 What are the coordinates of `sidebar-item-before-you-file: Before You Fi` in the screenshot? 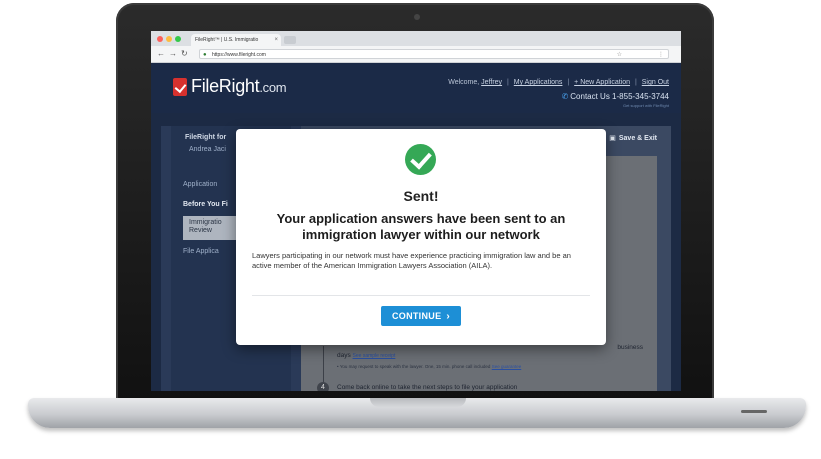 It's located at (205, 204).